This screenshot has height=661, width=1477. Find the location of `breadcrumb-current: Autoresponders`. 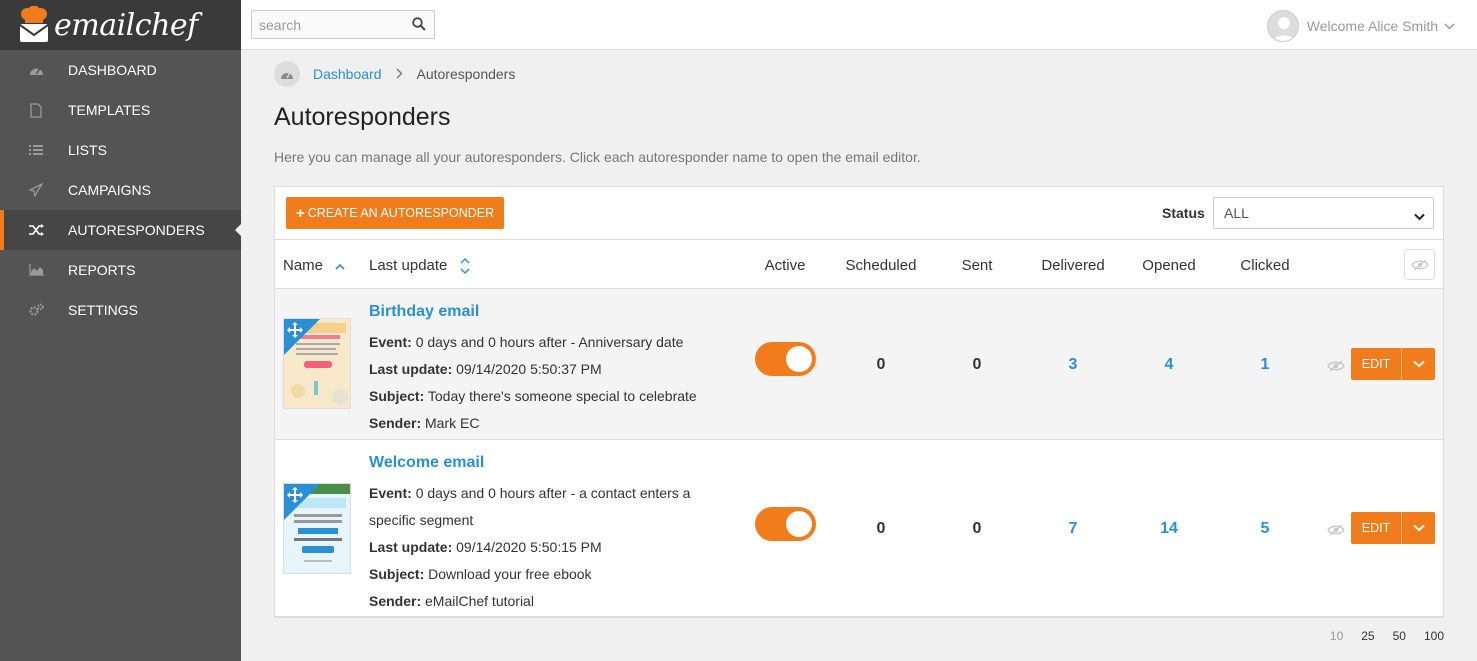

breadcrumb-current: Autoresponders is located at coordinates (466, 74).